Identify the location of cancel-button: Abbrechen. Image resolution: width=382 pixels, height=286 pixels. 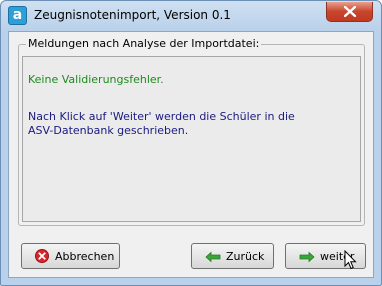
(70, 256).